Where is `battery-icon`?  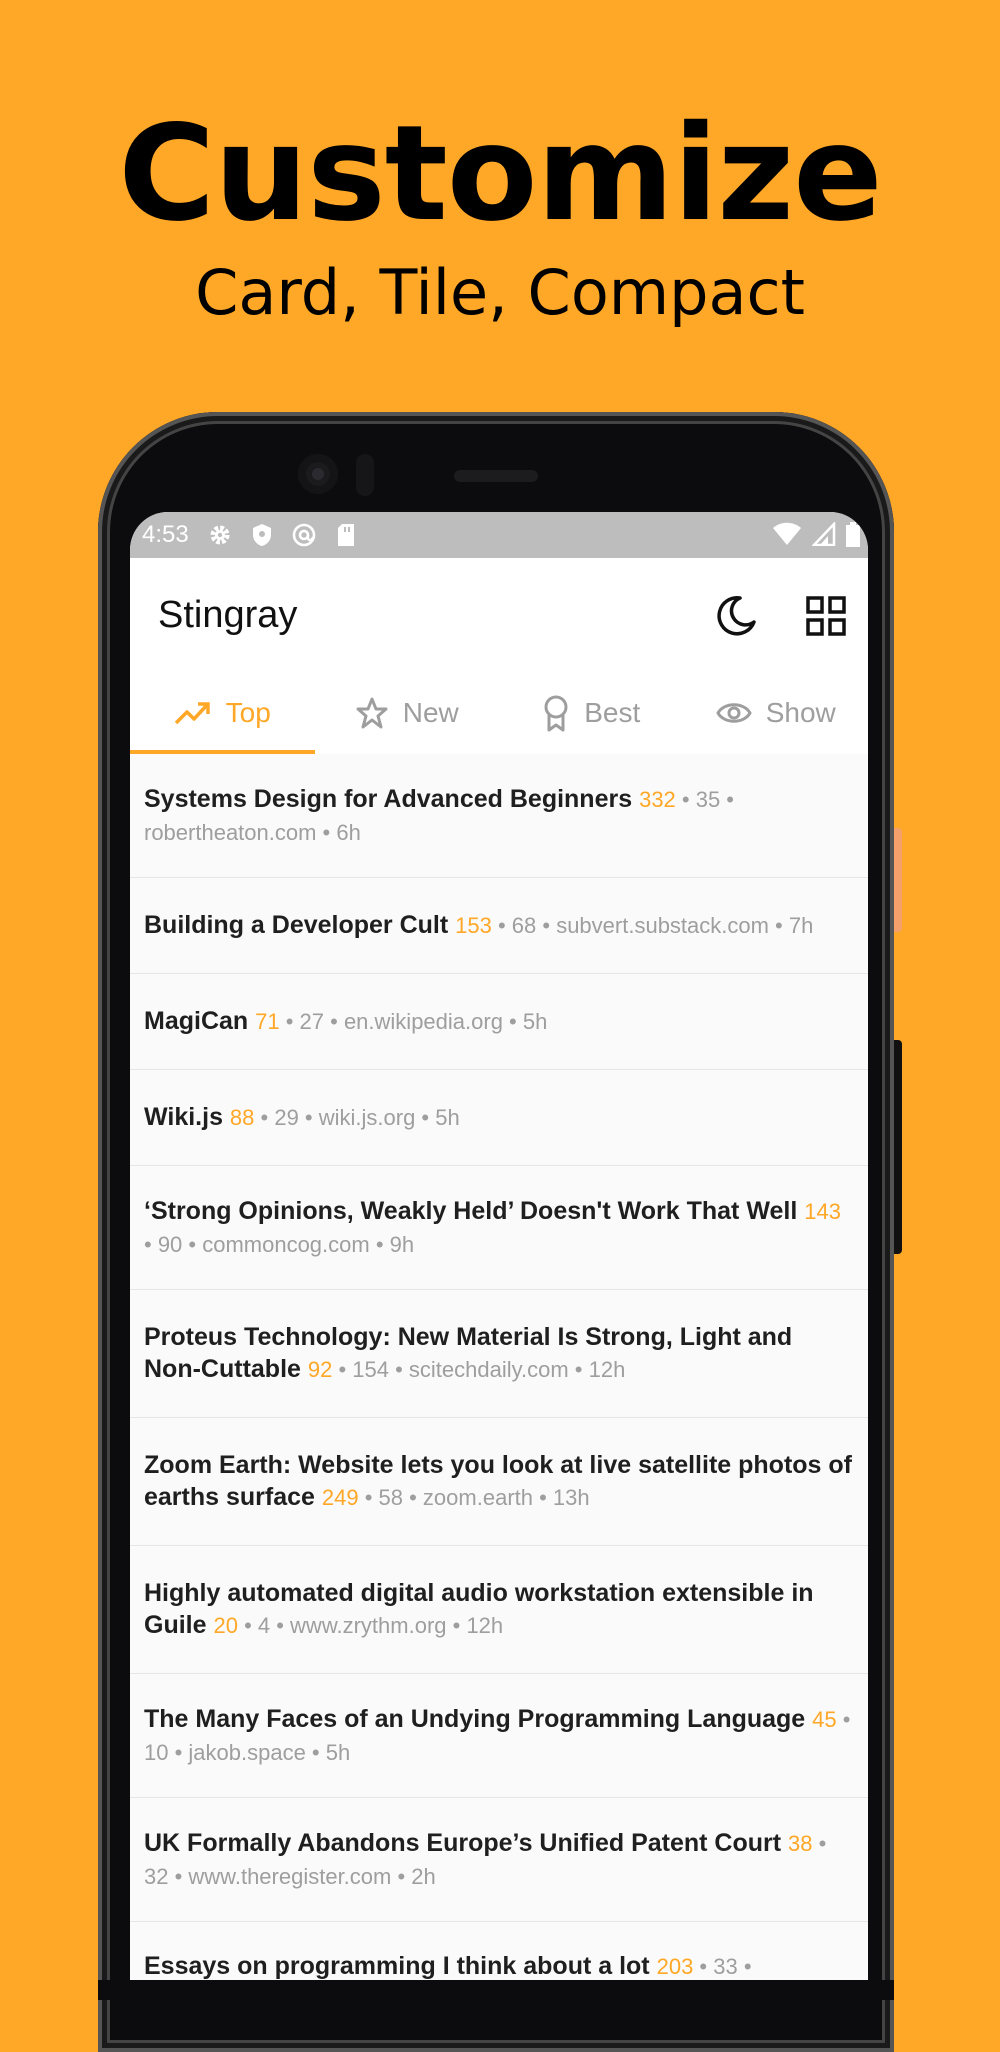
battery-icon is located at coordinates (853, 537).